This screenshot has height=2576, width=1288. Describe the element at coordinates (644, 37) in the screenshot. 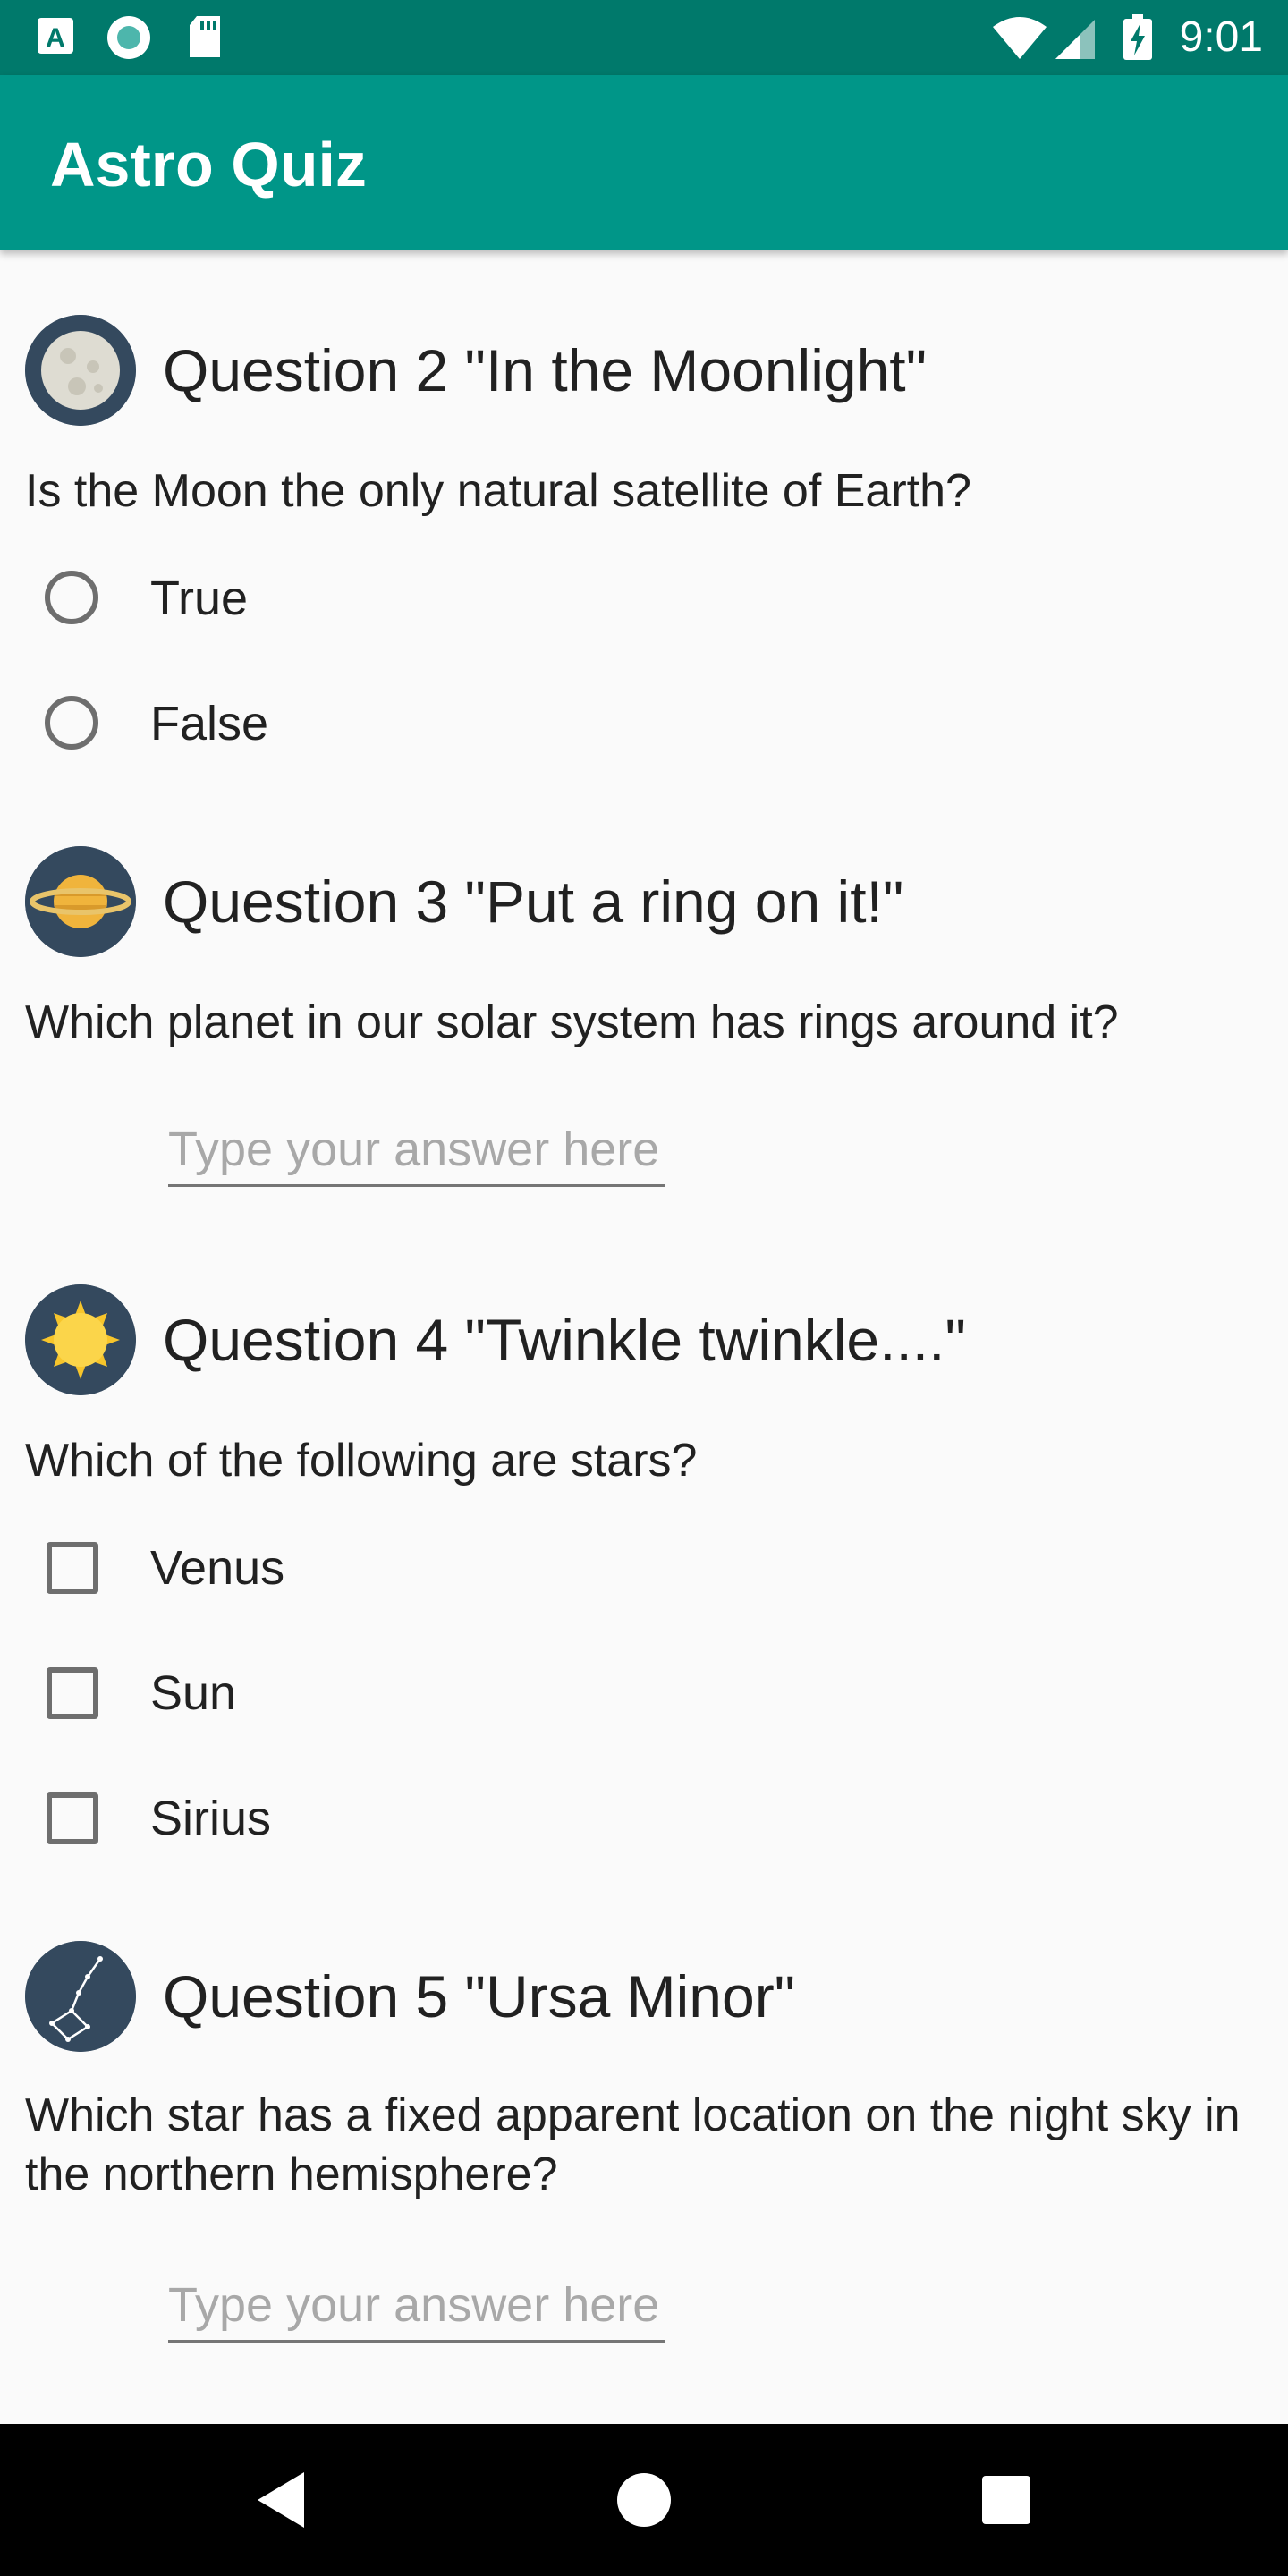

I see `status-bar: A 9:01` at that location.